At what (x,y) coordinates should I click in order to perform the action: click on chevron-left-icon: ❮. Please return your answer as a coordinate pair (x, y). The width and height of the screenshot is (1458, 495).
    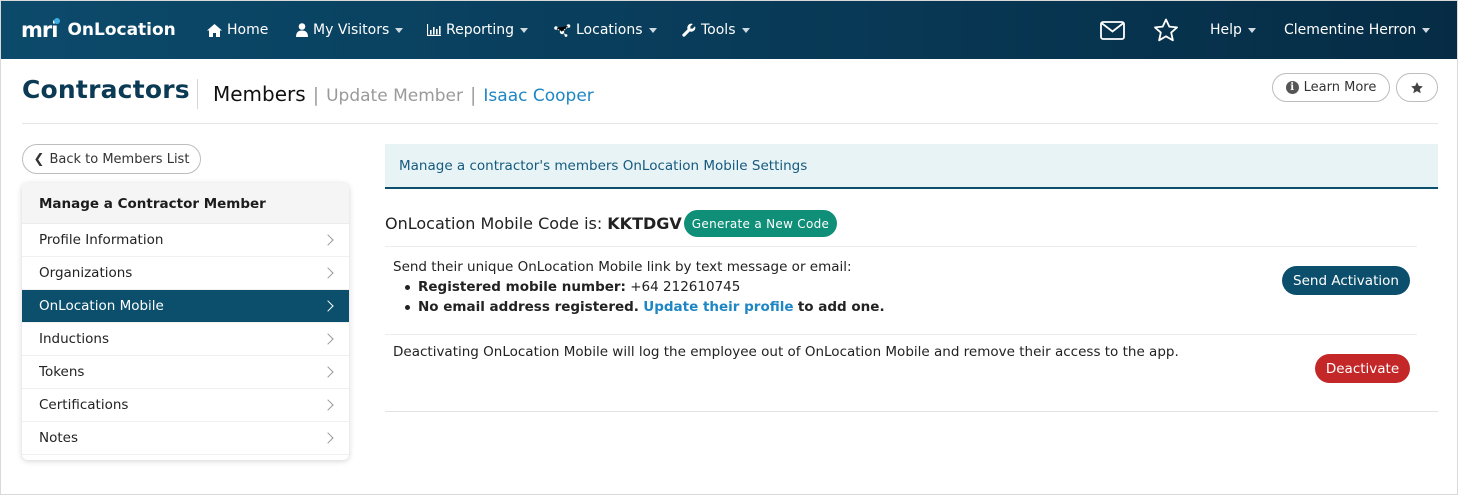
    Looking at the image, I should click on (39, 159).